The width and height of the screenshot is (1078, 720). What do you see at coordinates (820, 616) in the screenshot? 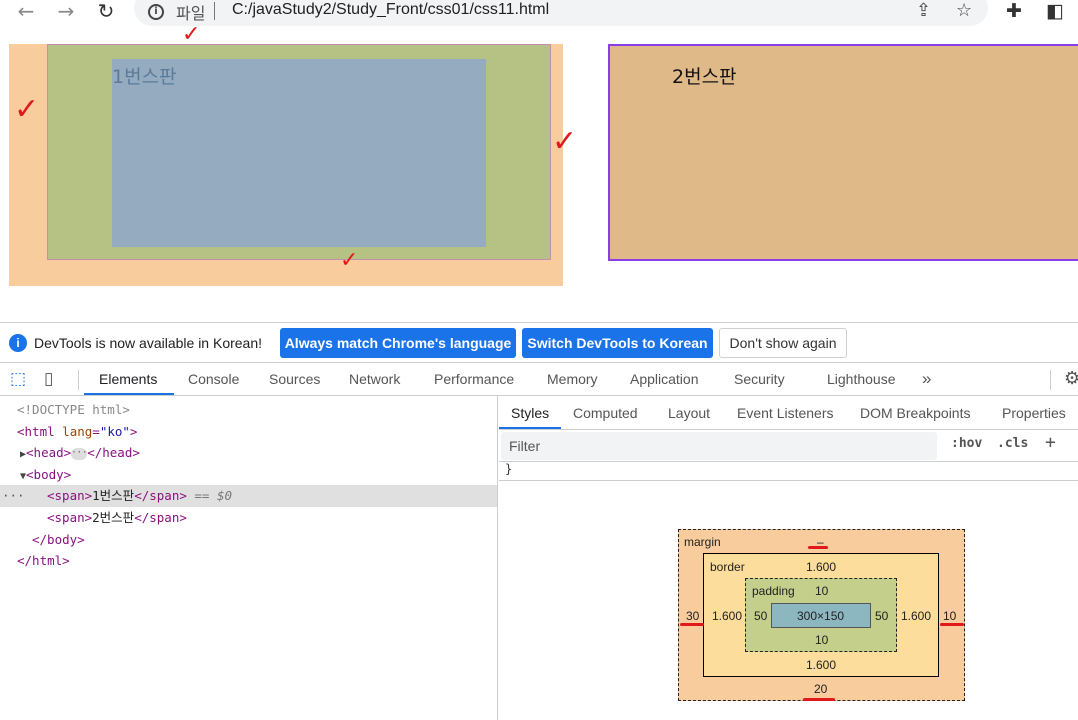
I see `content-size-value: 300×150` at bounding box center [820, 616].